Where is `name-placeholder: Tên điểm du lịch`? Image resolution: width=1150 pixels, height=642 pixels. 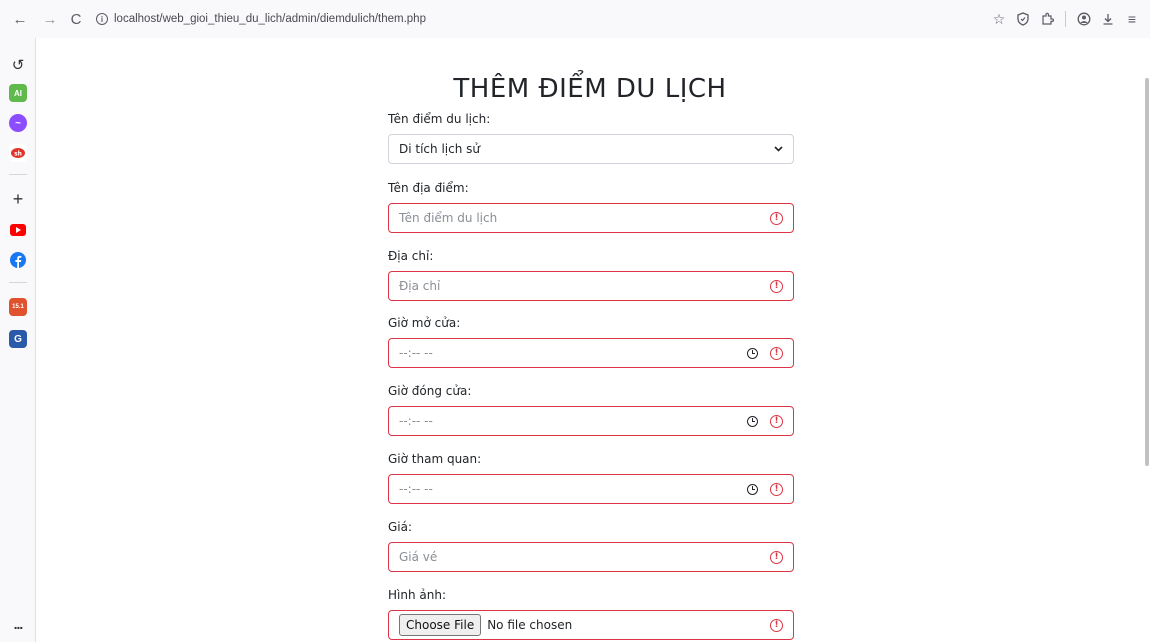
name-placeholder: Tên điểm du lịch is located at coordinates (448, 218).